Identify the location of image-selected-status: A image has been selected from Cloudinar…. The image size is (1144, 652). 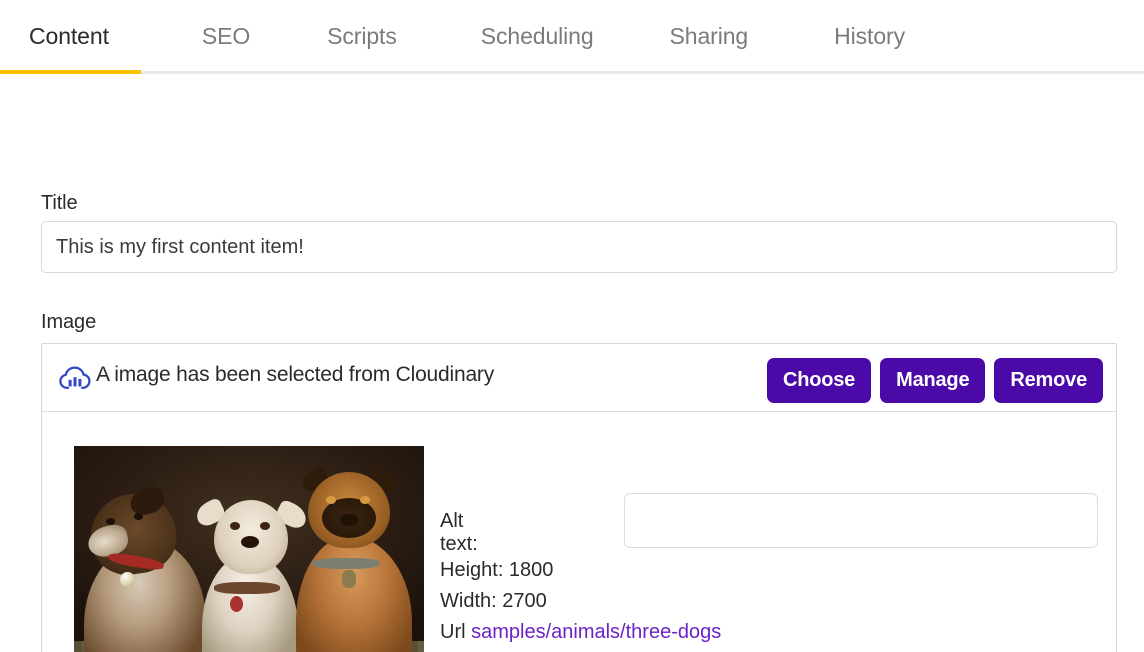
(295, 374).